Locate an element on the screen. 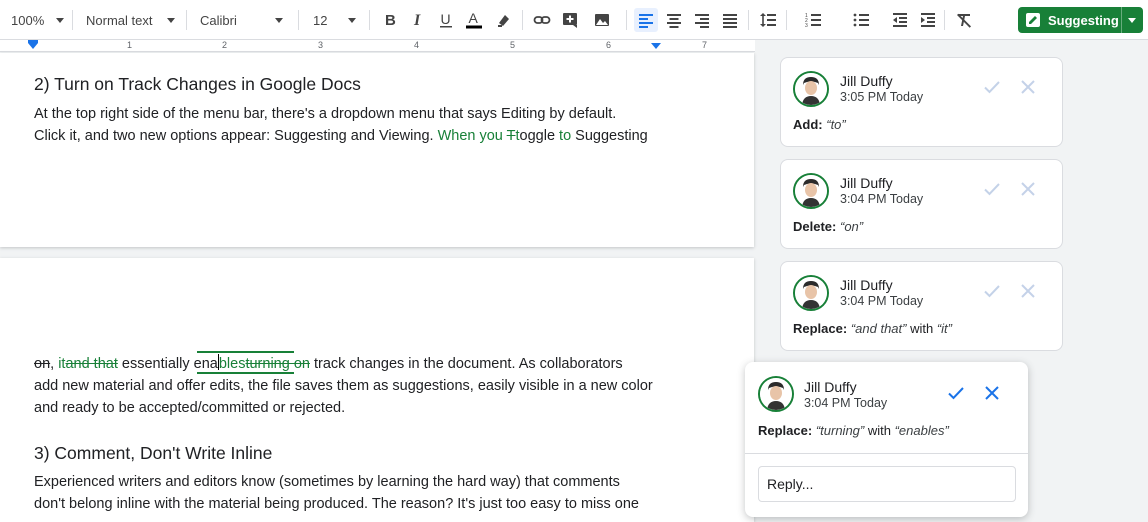 This screenshot has height=522, width=1148. suggestion-card: Jill Duffy 3:05 PM Today Add: “to” is located at coordinates (921, 102).